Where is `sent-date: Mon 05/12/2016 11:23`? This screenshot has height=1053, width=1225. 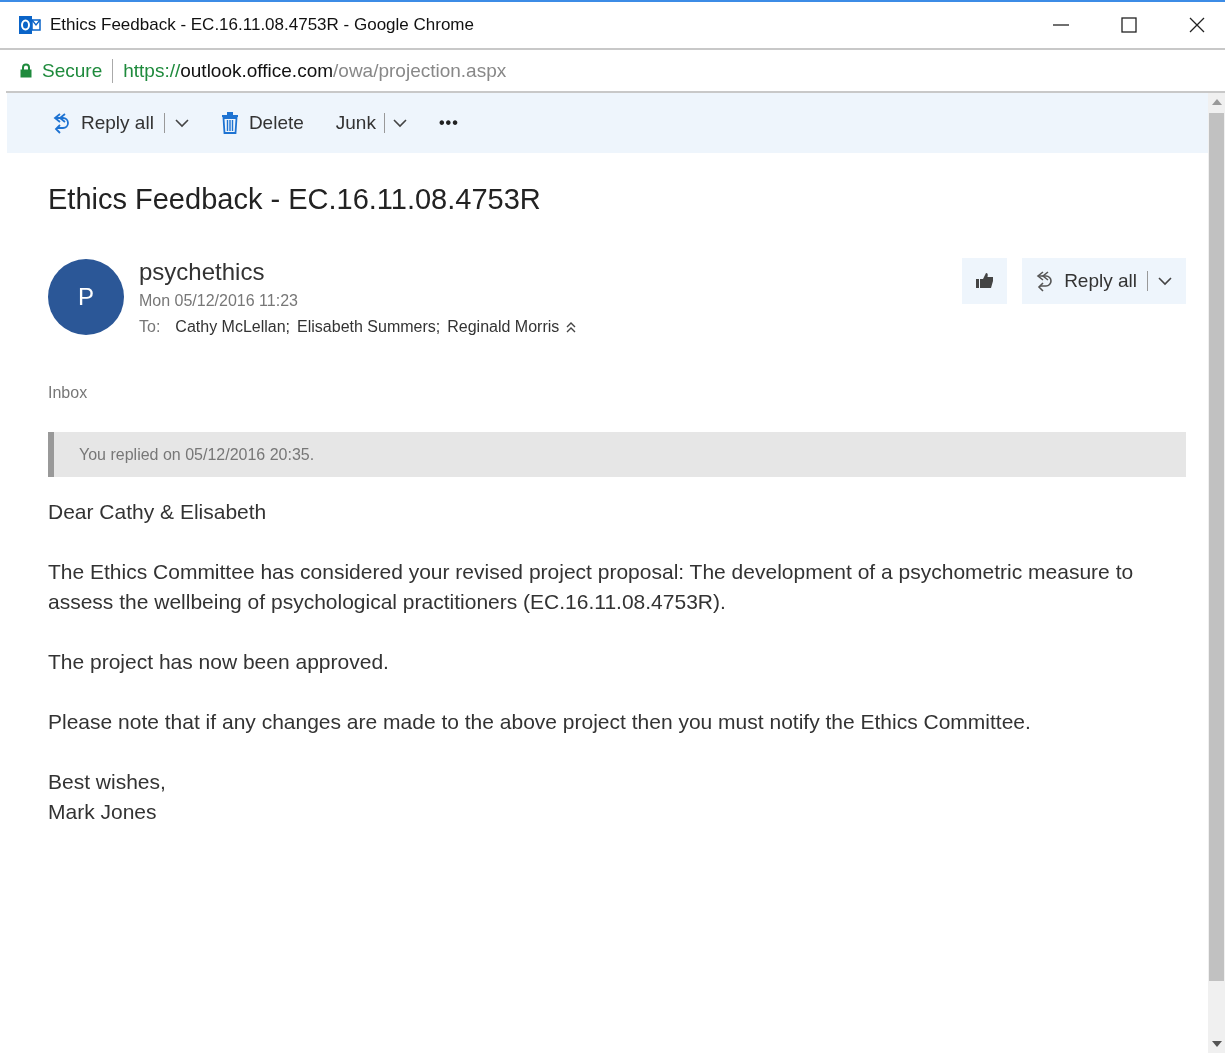 sent-date: Mon 05/12/2016 11:23 is located at coordinates (219, 301).